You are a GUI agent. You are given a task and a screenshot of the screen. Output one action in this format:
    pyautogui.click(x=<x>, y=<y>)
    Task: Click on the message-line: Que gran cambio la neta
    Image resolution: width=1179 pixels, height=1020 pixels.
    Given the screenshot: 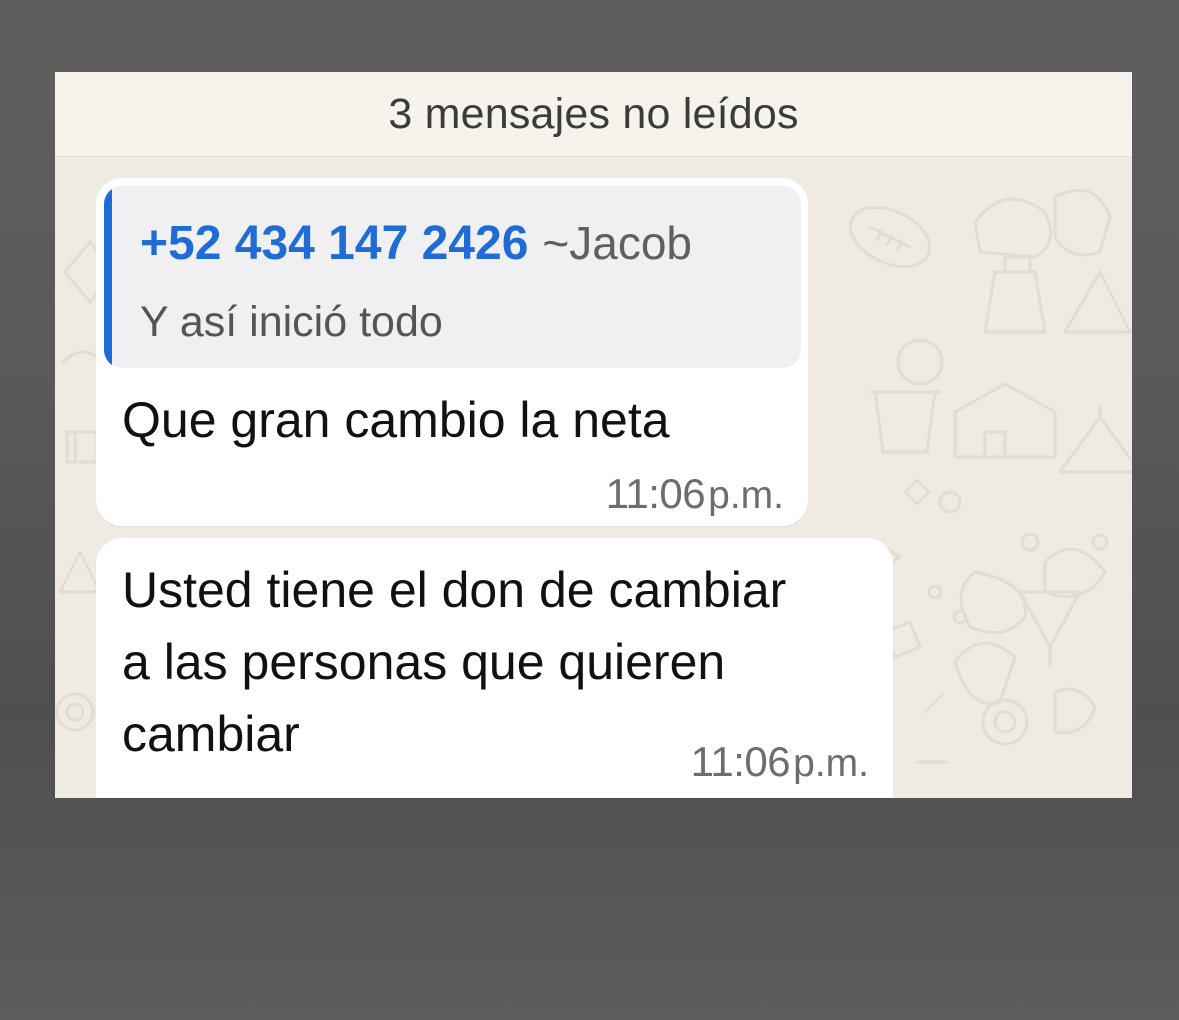 What is the action you would take?
    pyautogui.click(x=396, y=420)
    